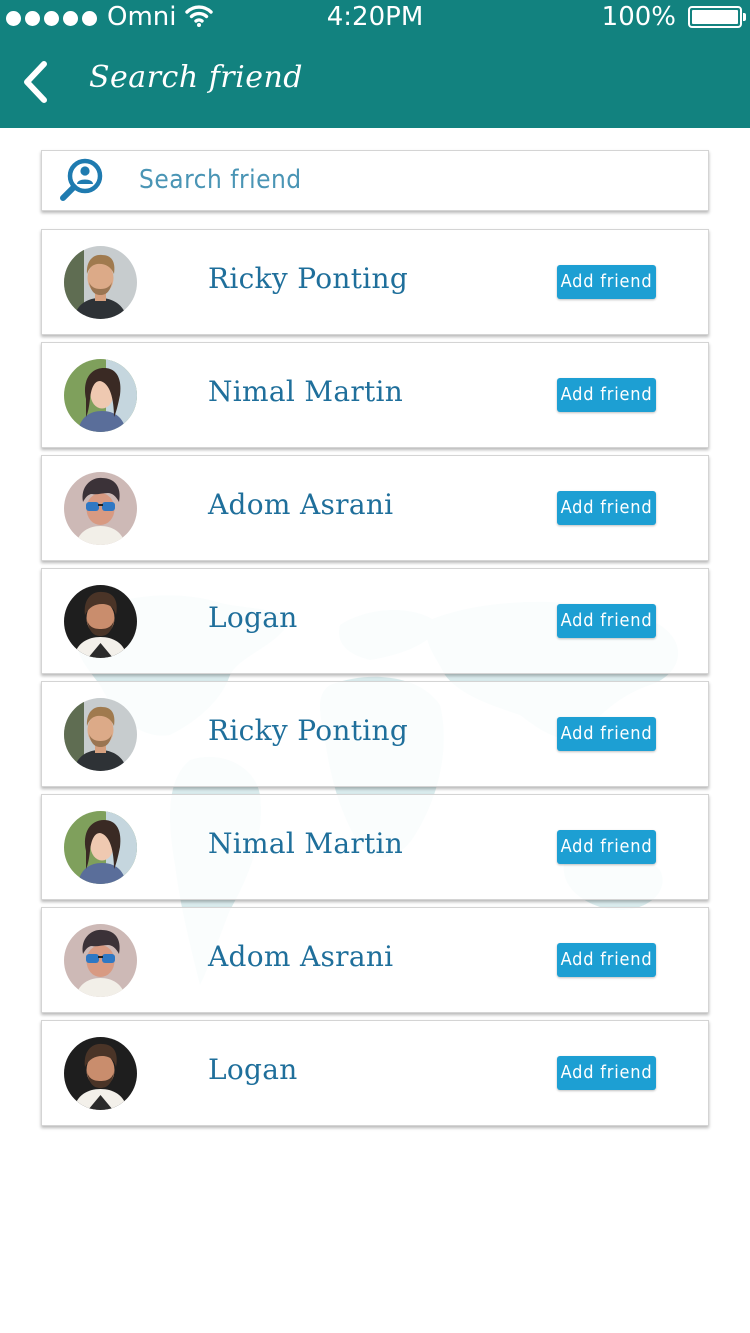  I want to click on search-user-icon, so click(81, 182).